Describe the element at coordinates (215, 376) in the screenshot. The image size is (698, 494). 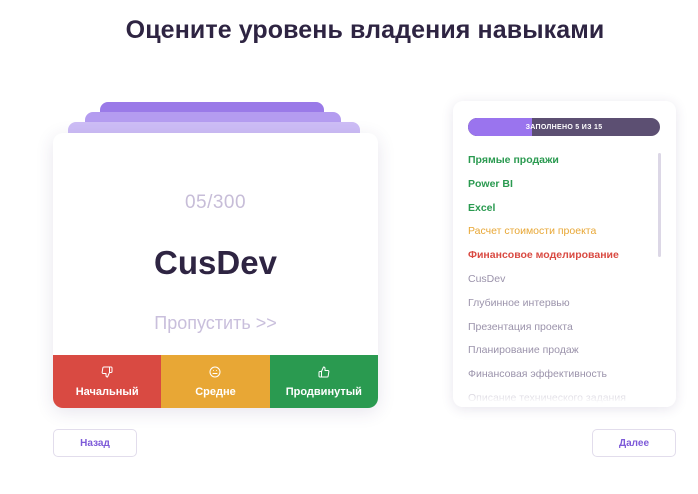
I see `neutral-face-icon` at that location.